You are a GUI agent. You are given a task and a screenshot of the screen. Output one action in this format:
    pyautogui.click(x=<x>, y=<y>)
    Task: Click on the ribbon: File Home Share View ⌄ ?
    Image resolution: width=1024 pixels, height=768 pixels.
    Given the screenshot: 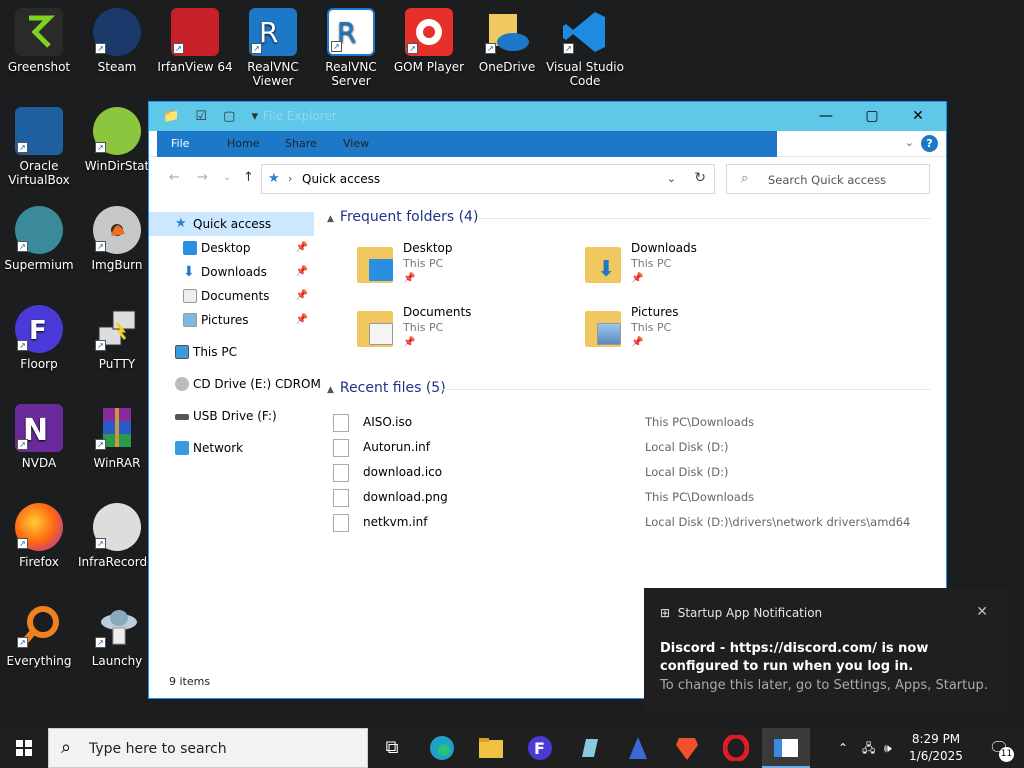 What is the action you would take?
    pyautogui.click(x=547, y=144)
    